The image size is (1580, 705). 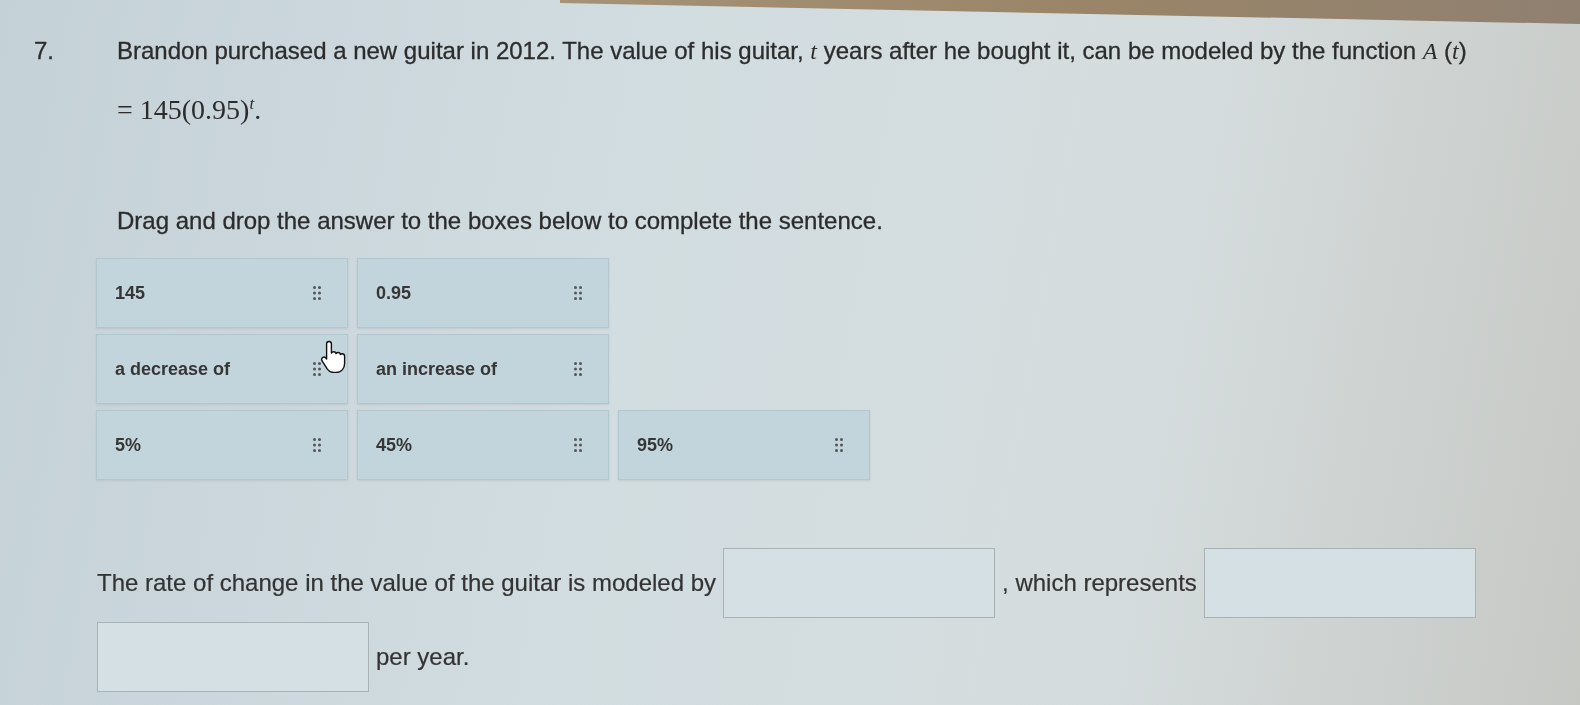 I want to click on question-number: 7., so click(x=44, y=51).